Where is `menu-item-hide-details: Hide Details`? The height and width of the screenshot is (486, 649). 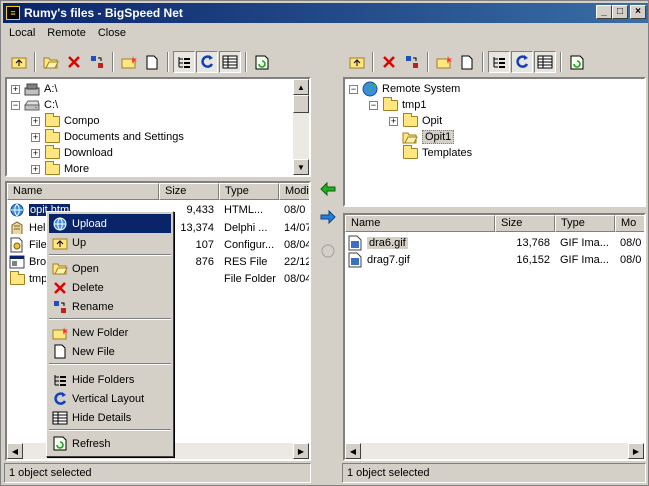 menu-item-hide-details: Hide Details is located at coordinates (110, 417).